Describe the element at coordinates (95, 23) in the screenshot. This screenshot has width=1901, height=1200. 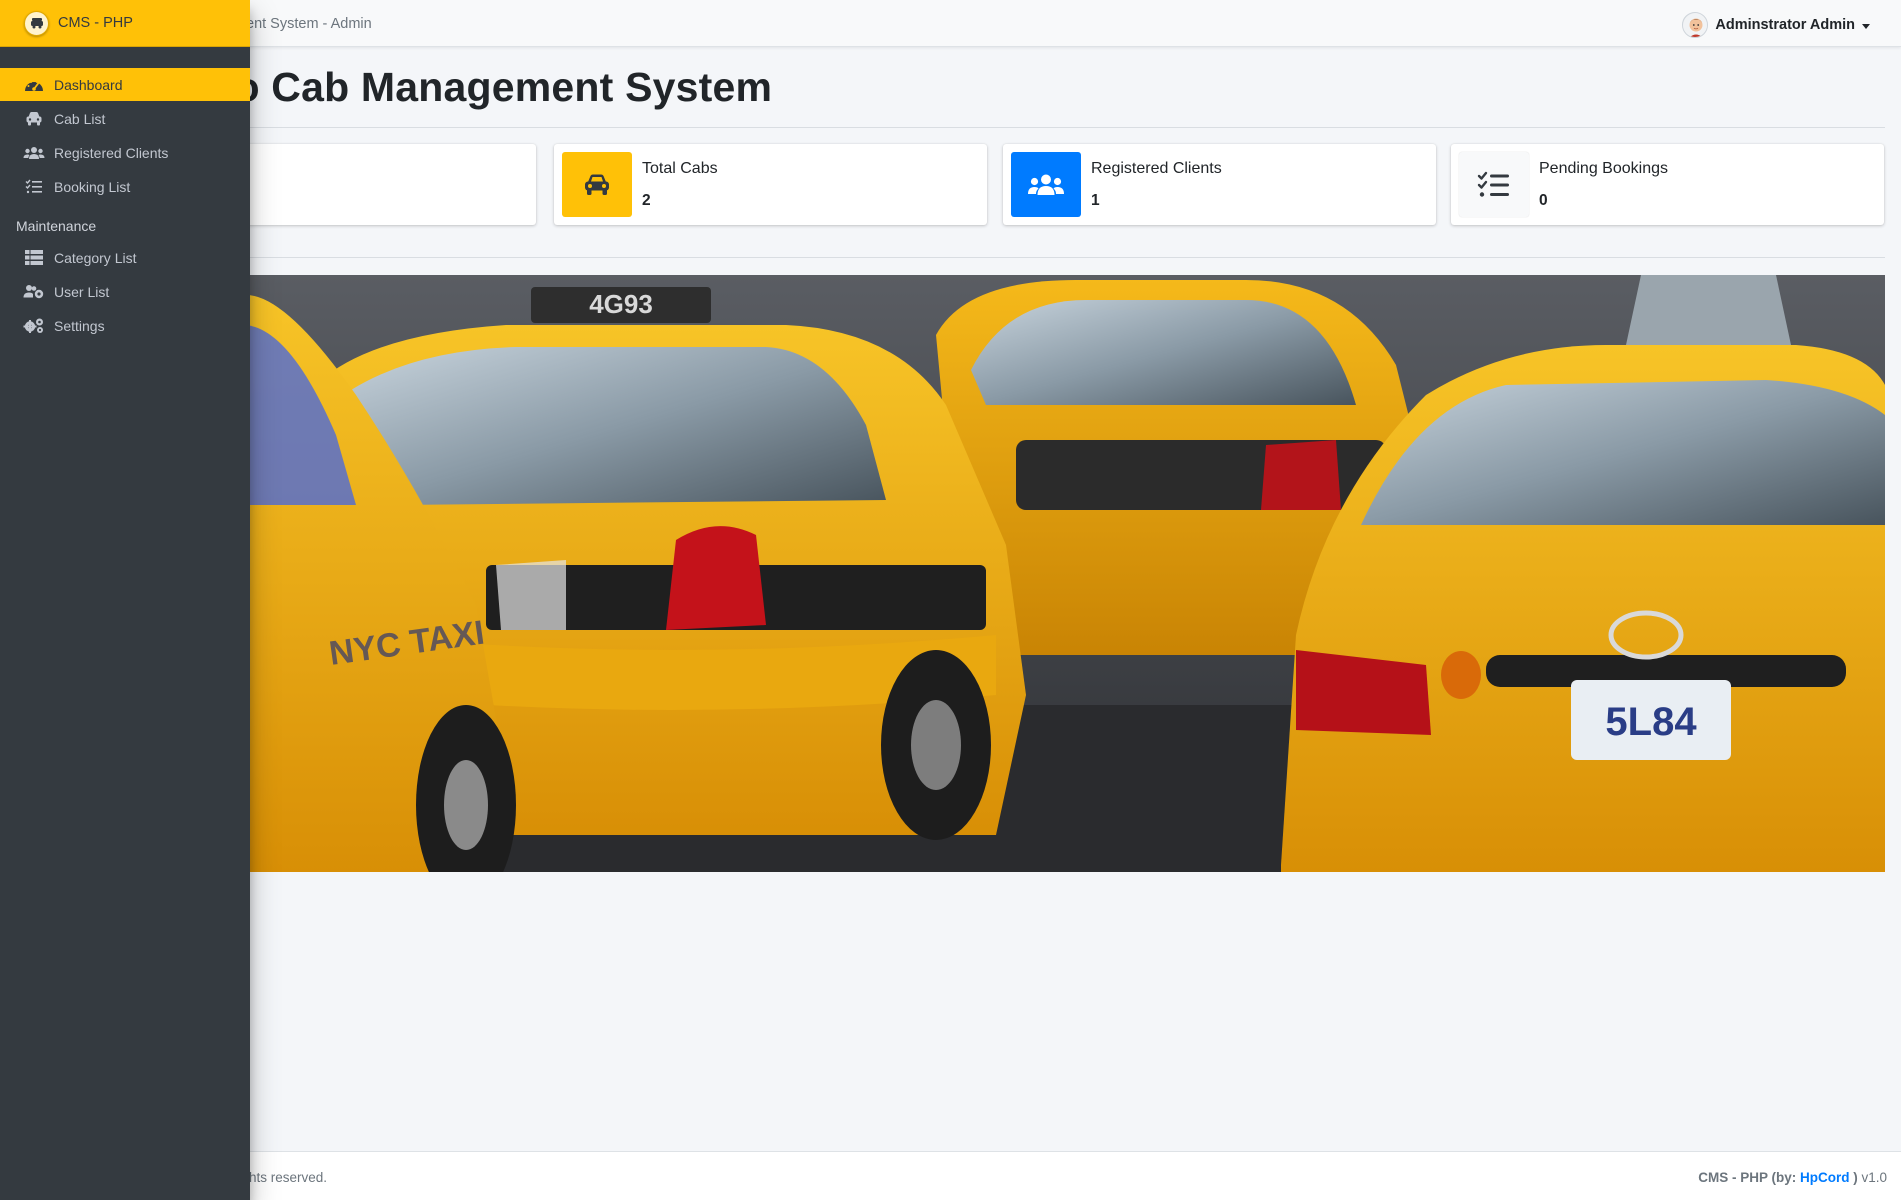
I see `brand-text: CMS - PHP` at that location.